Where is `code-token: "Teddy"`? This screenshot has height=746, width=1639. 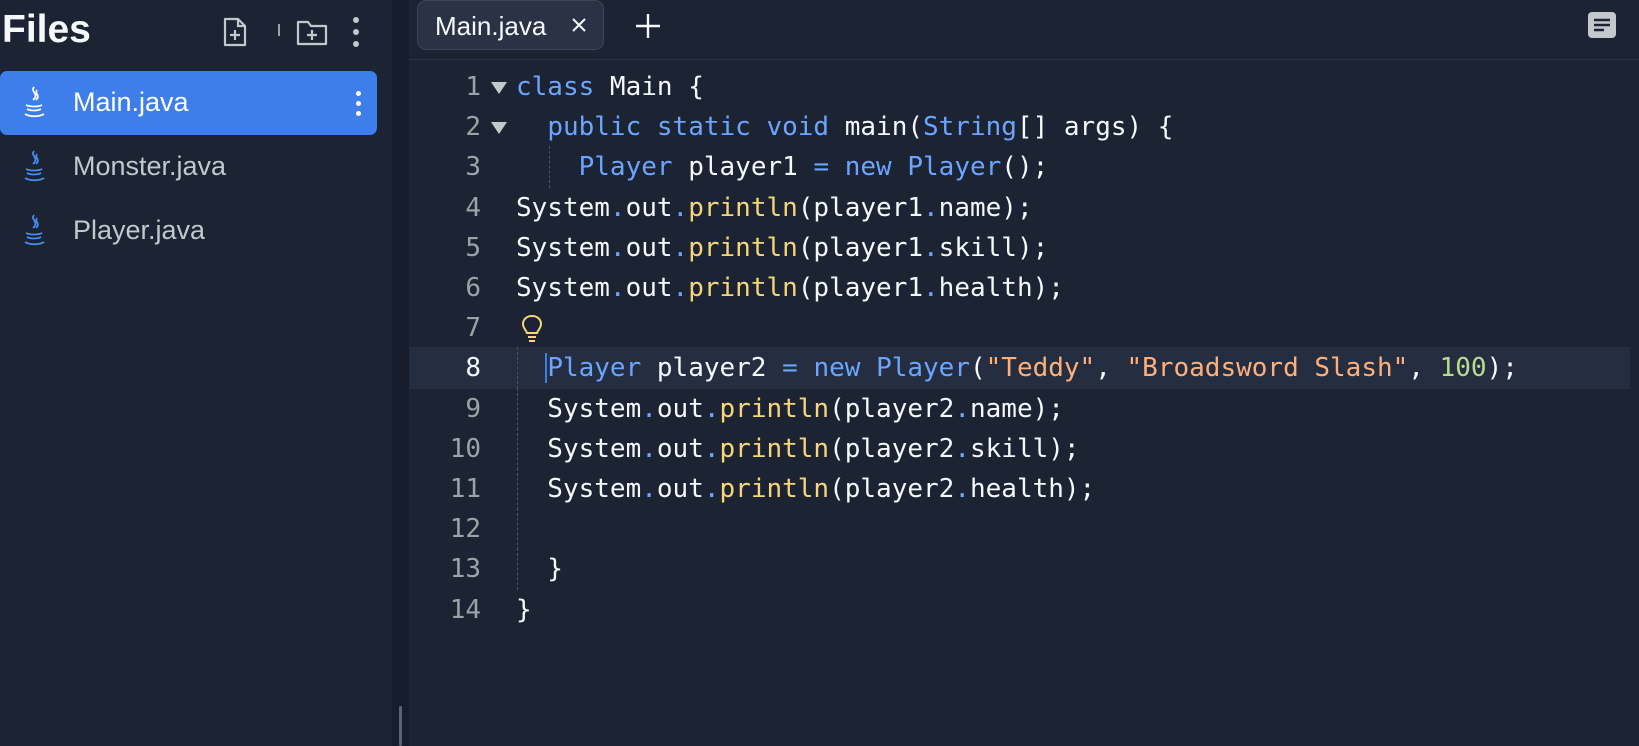
code-token: "Teddy" is located at coordinates (1040, 368).